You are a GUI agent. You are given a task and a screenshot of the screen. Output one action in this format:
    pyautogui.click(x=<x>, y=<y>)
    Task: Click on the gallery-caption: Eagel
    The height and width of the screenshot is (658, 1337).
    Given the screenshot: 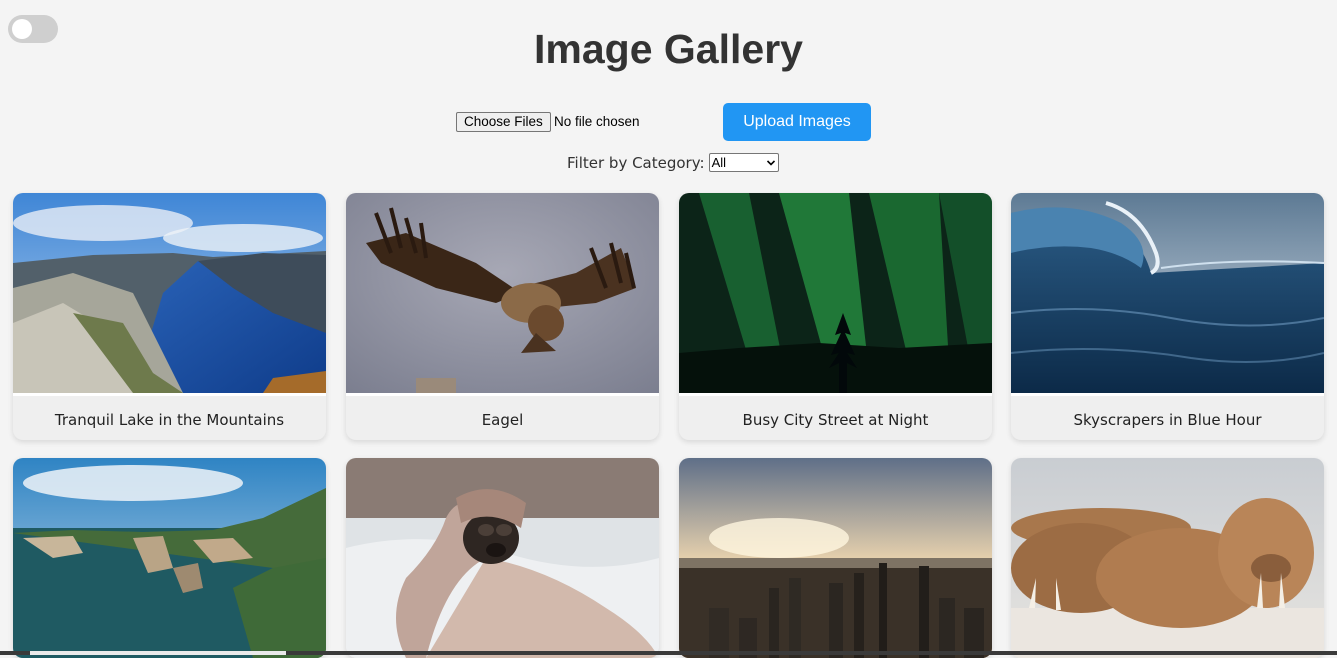 What is the action you would take?
    pyautogui.click(x=502, y=416)
    